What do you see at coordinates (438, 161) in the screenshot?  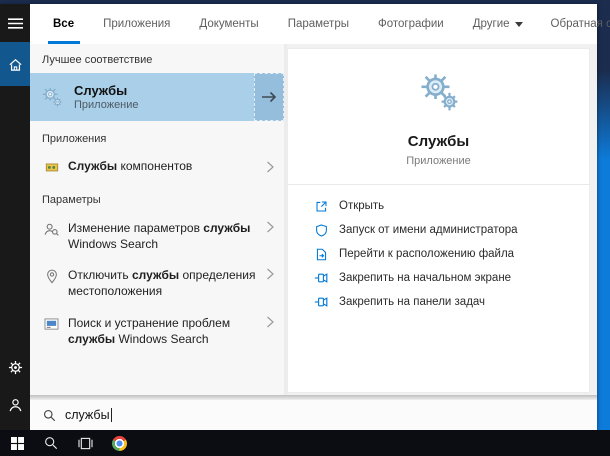 I see `preview-app-subtitle: Приложение` at bounding box center [438, 161].